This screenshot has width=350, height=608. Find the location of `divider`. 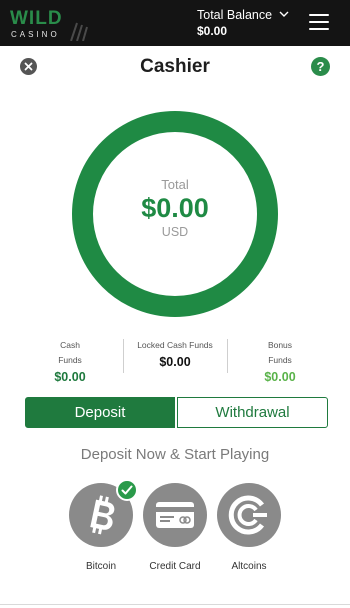

divider is located at coordinates (227, 356).